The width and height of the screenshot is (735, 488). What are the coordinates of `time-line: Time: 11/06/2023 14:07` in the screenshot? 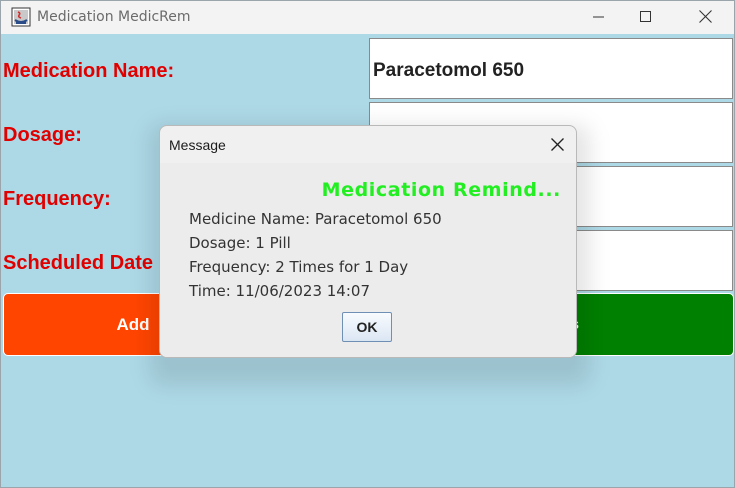 It's located at (279, 291).